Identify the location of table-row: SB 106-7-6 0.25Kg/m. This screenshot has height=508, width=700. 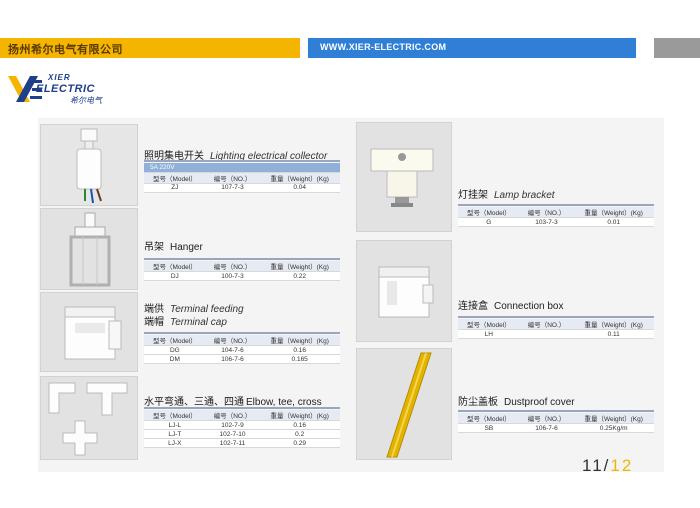
(556, 428).